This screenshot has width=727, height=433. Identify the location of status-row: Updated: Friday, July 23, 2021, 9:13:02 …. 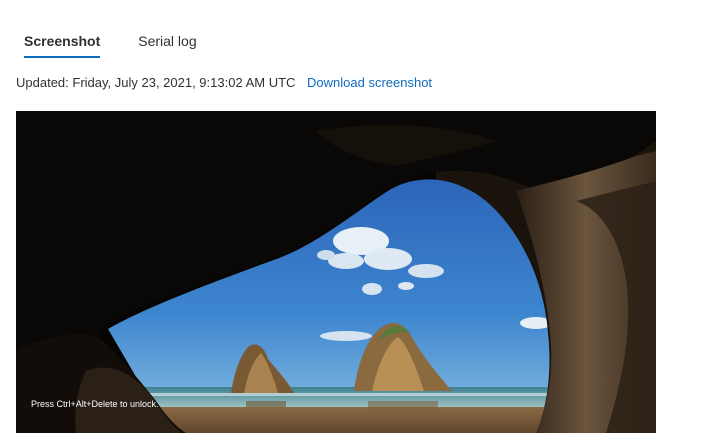
(224, 83).